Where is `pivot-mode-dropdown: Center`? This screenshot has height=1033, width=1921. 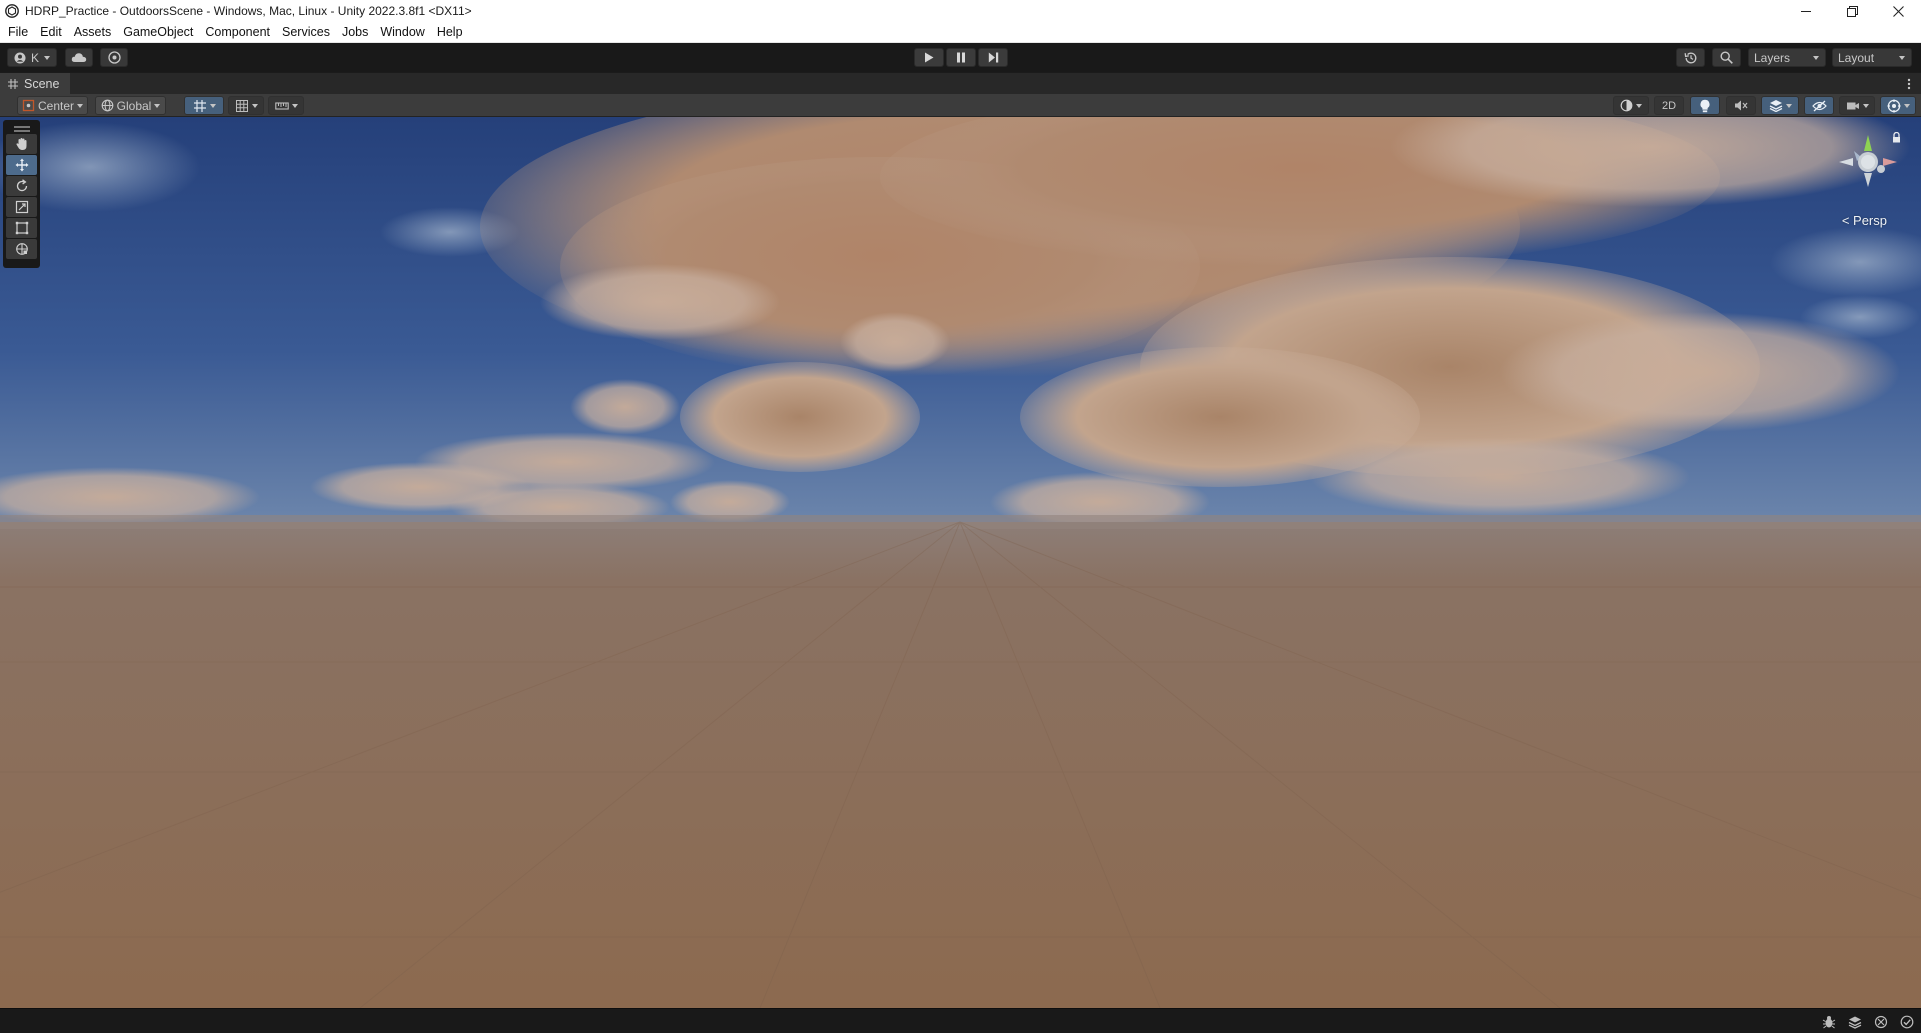
pivot-mode-dropdown: Center is located at coordinates (52, 105).